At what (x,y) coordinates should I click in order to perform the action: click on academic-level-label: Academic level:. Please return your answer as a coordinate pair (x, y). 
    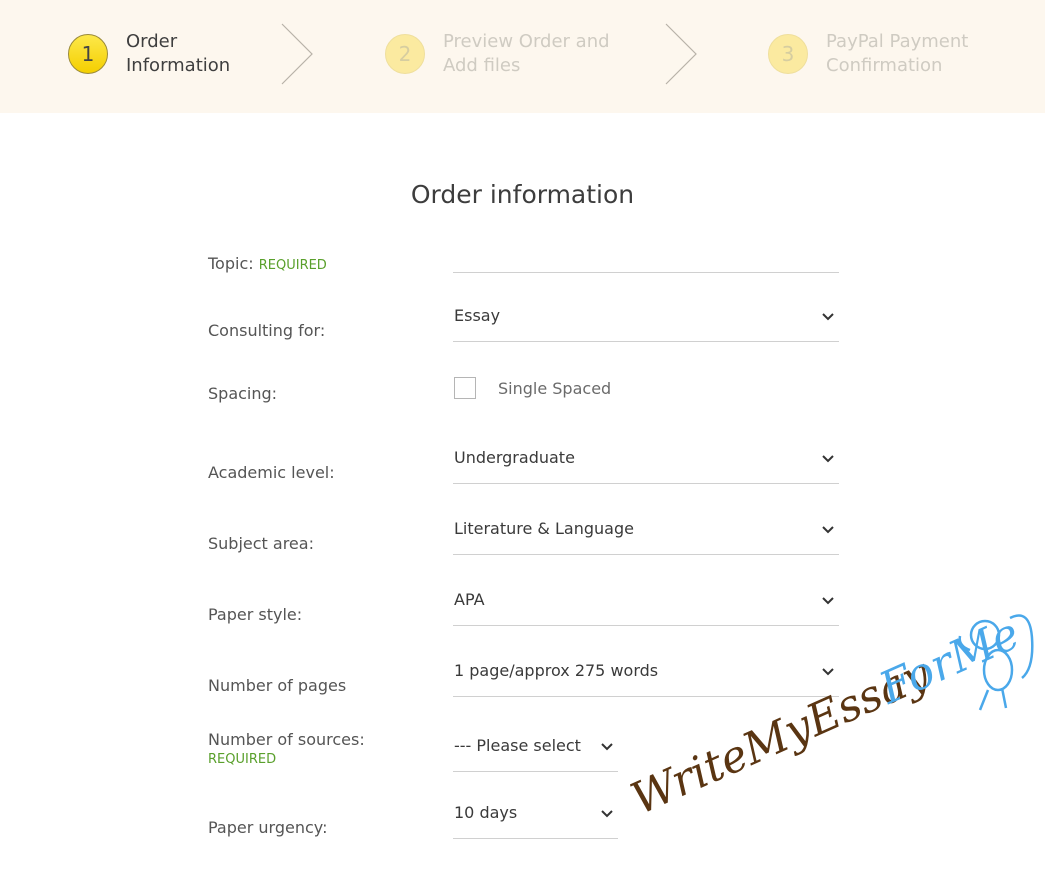
    Looking at the image, I should click on (271, 472).